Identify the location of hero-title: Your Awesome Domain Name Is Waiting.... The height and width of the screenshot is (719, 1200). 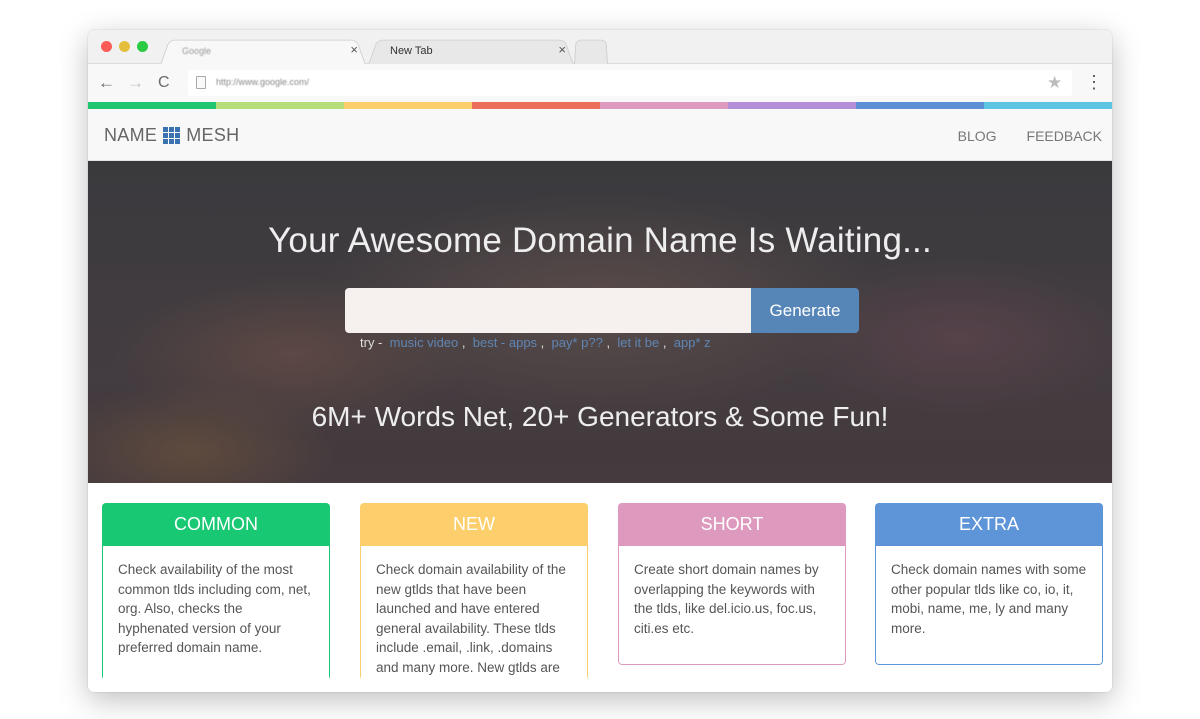
(600, 240).